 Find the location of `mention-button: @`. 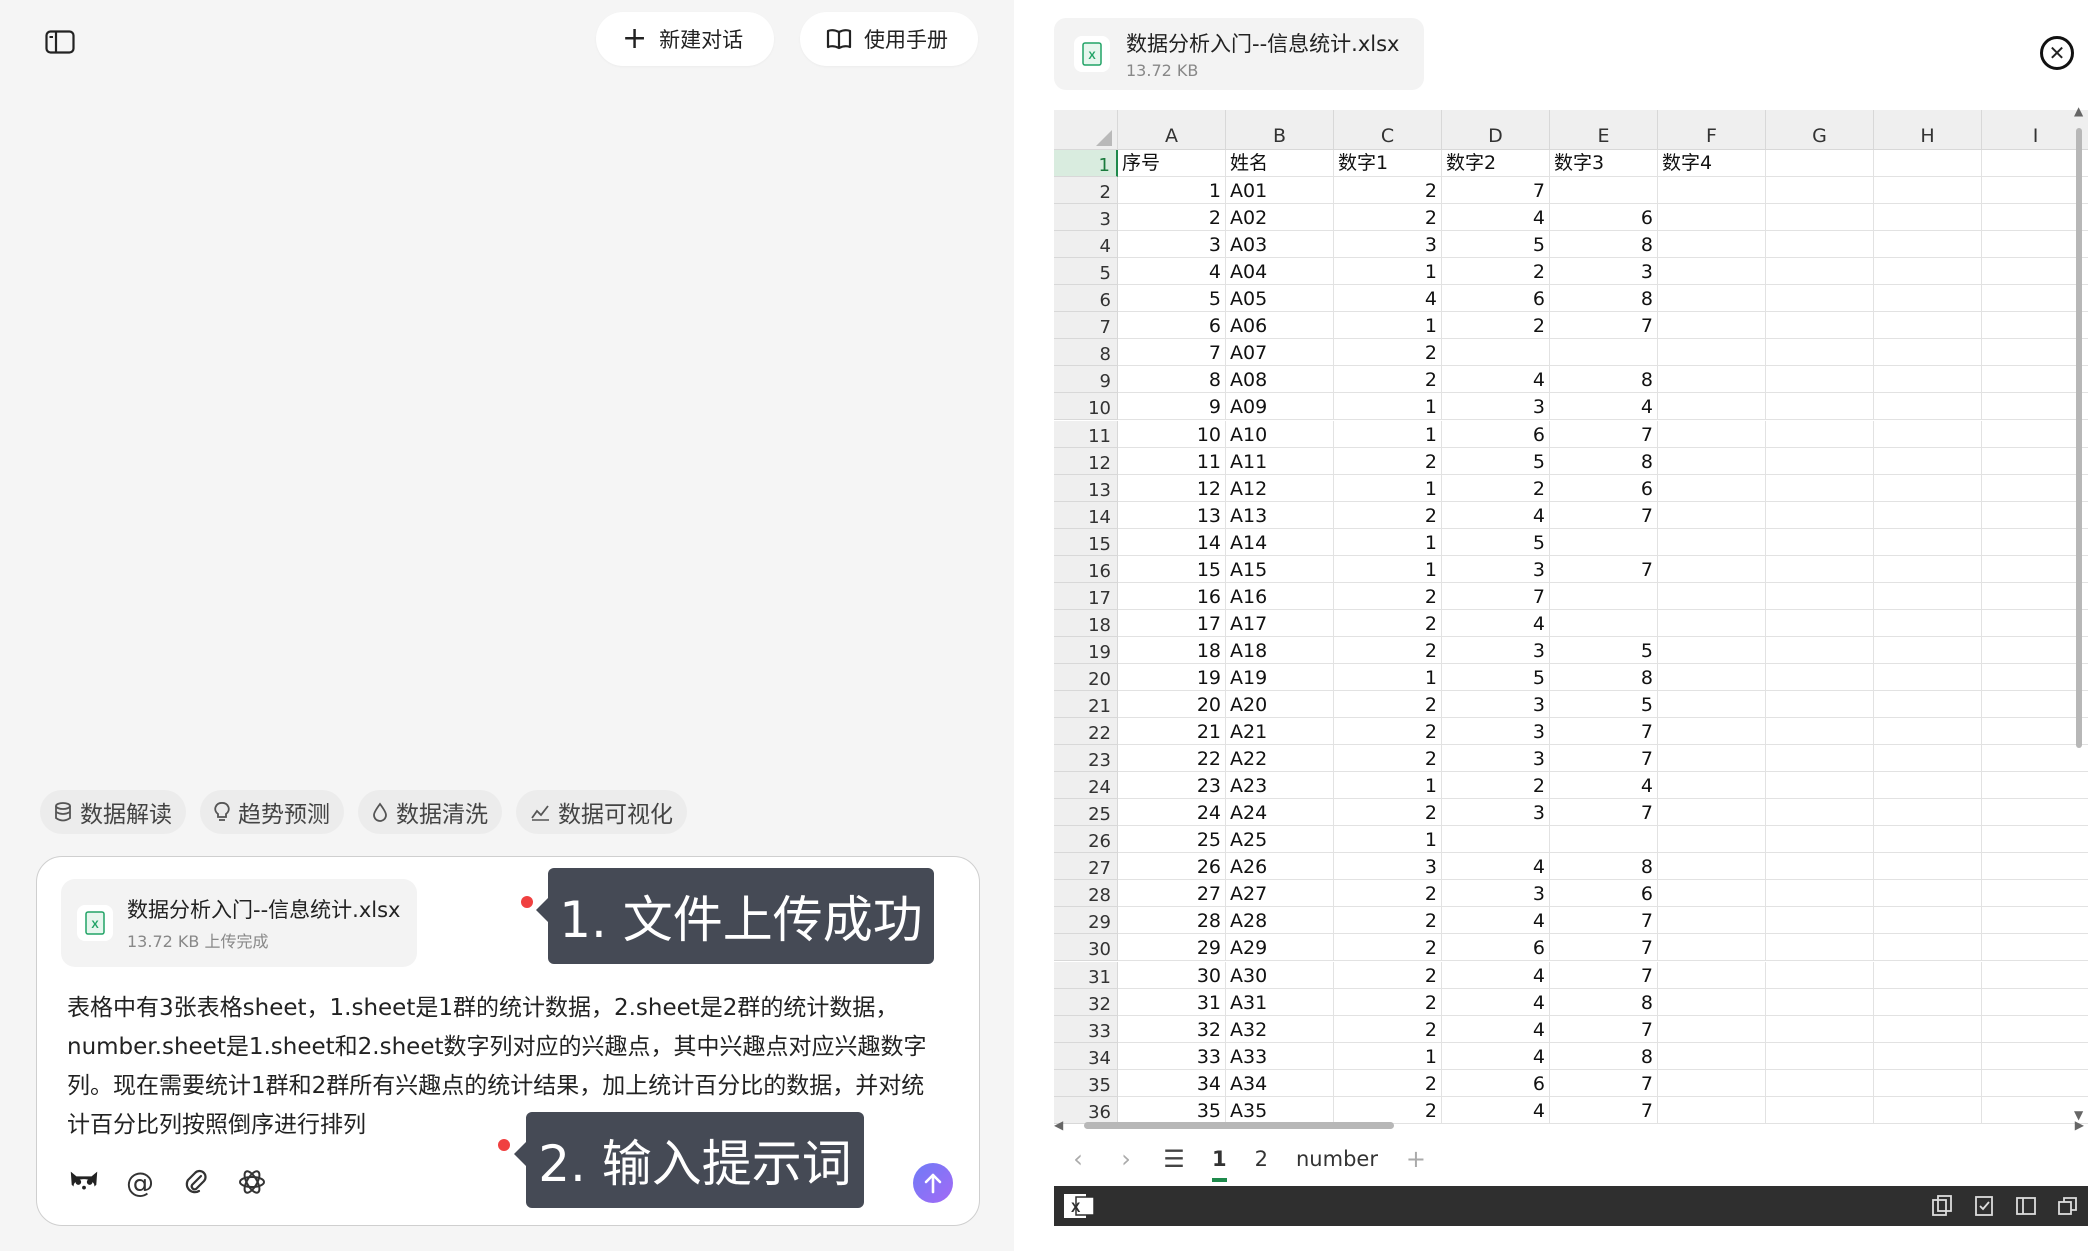

mention-button: @ is located at coordinates (140, 1182).